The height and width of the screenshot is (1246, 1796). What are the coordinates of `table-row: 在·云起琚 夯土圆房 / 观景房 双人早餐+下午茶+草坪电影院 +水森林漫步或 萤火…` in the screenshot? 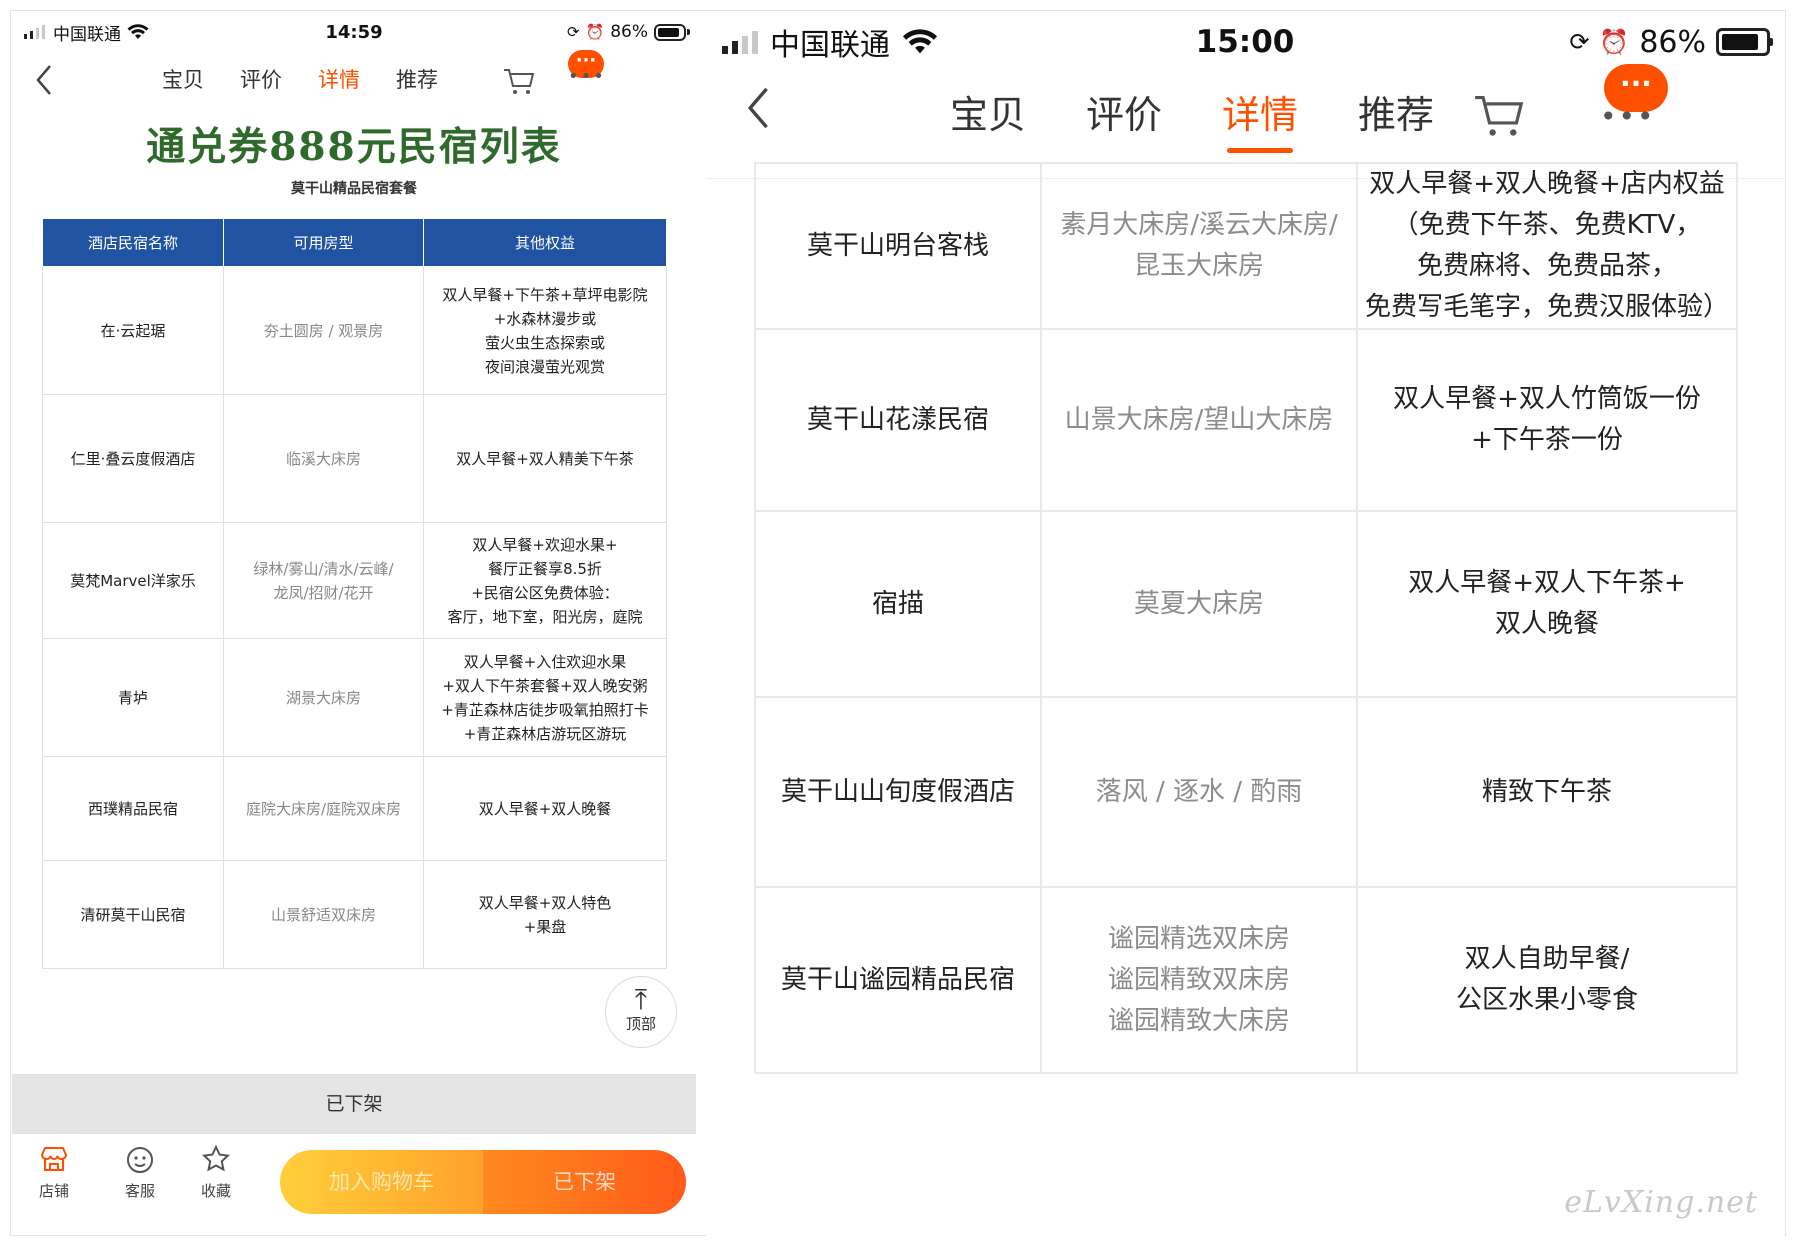 It's located at (354, 330).